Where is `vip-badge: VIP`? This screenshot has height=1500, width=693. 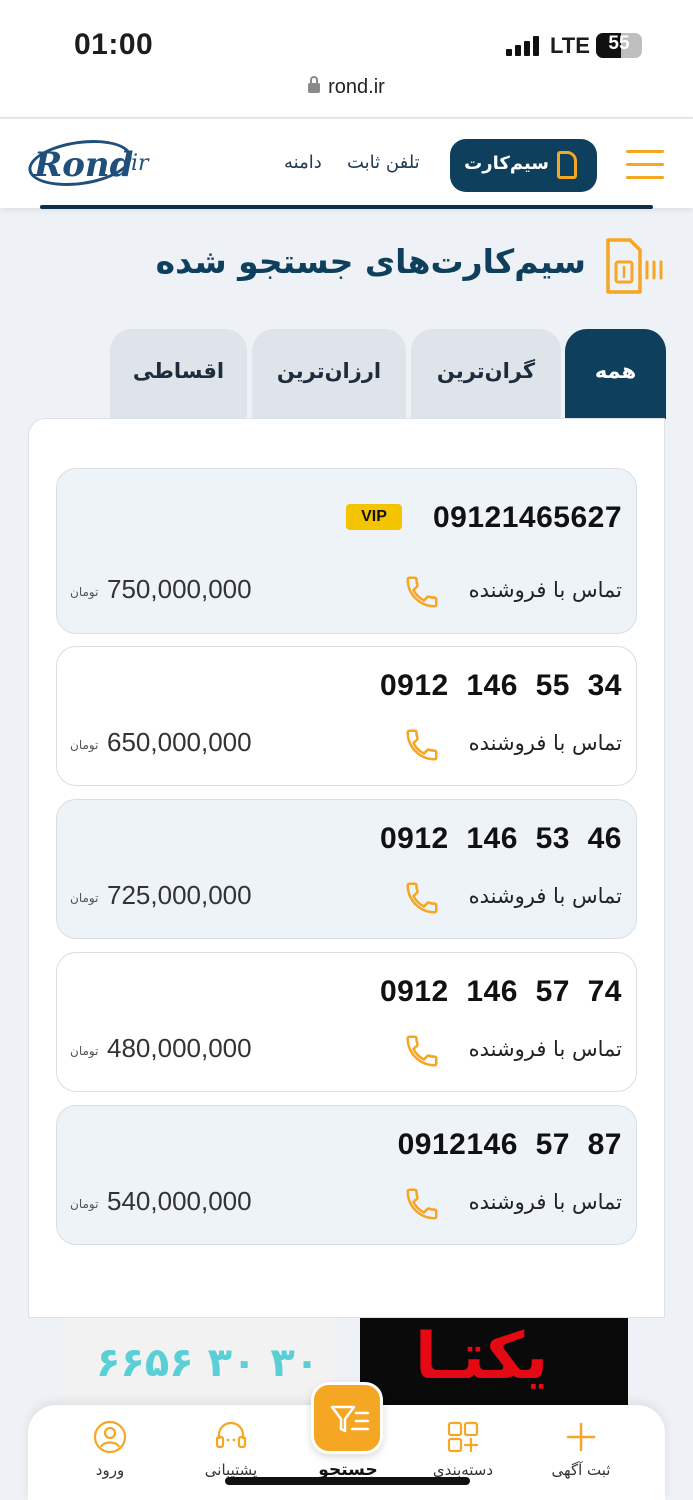 vip-badge: VIP is located at coordinates (374, 517).